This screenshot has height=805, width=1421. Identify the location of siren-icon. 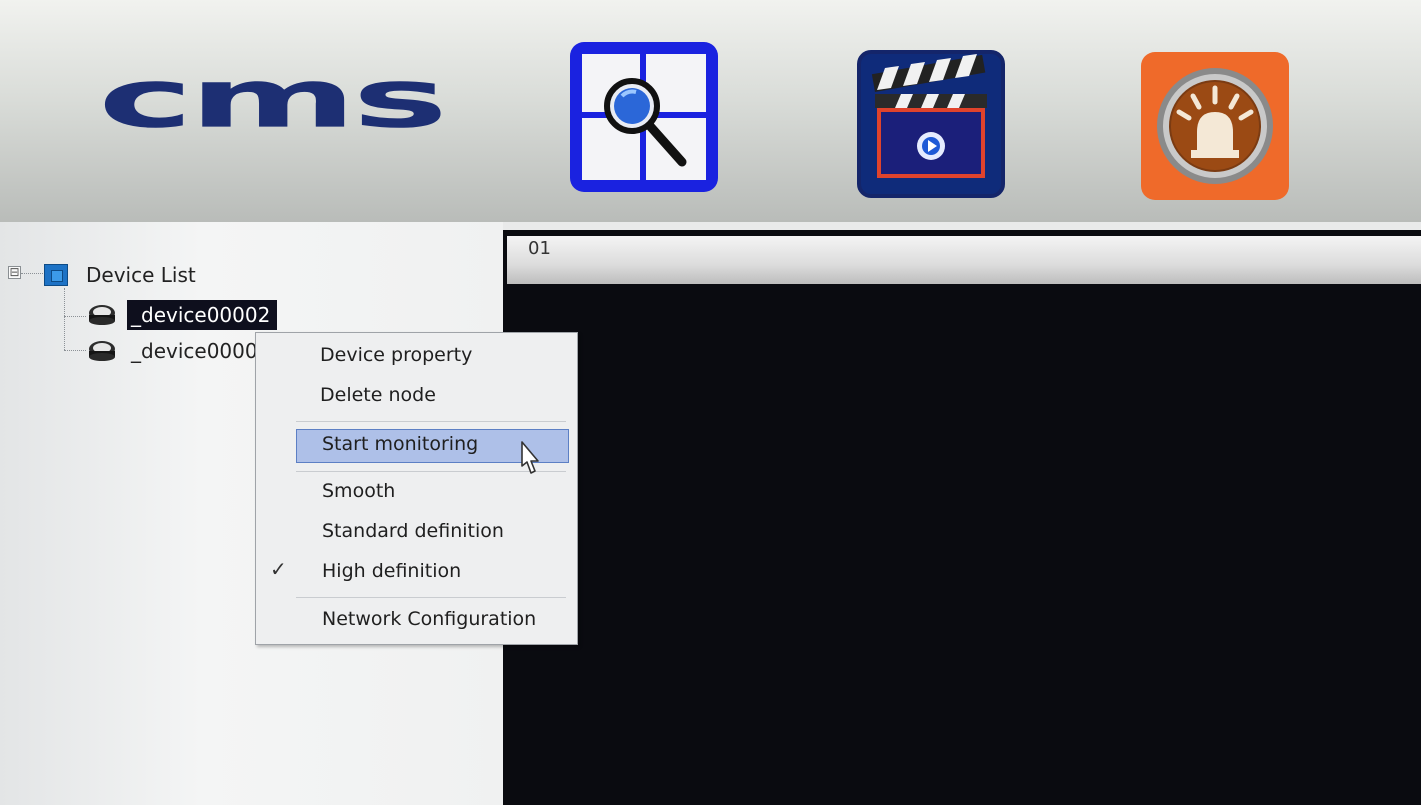
(1215, 126).